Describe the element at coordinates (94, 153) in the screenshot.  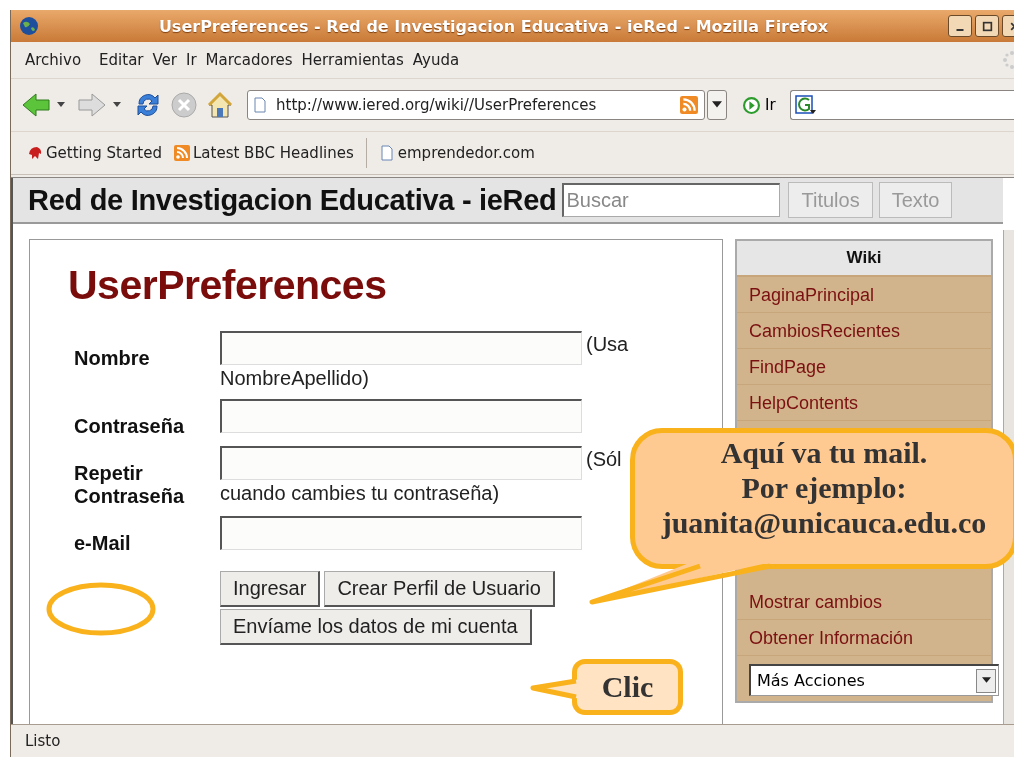
I see `bookmark-link: Getting Started` at that location.